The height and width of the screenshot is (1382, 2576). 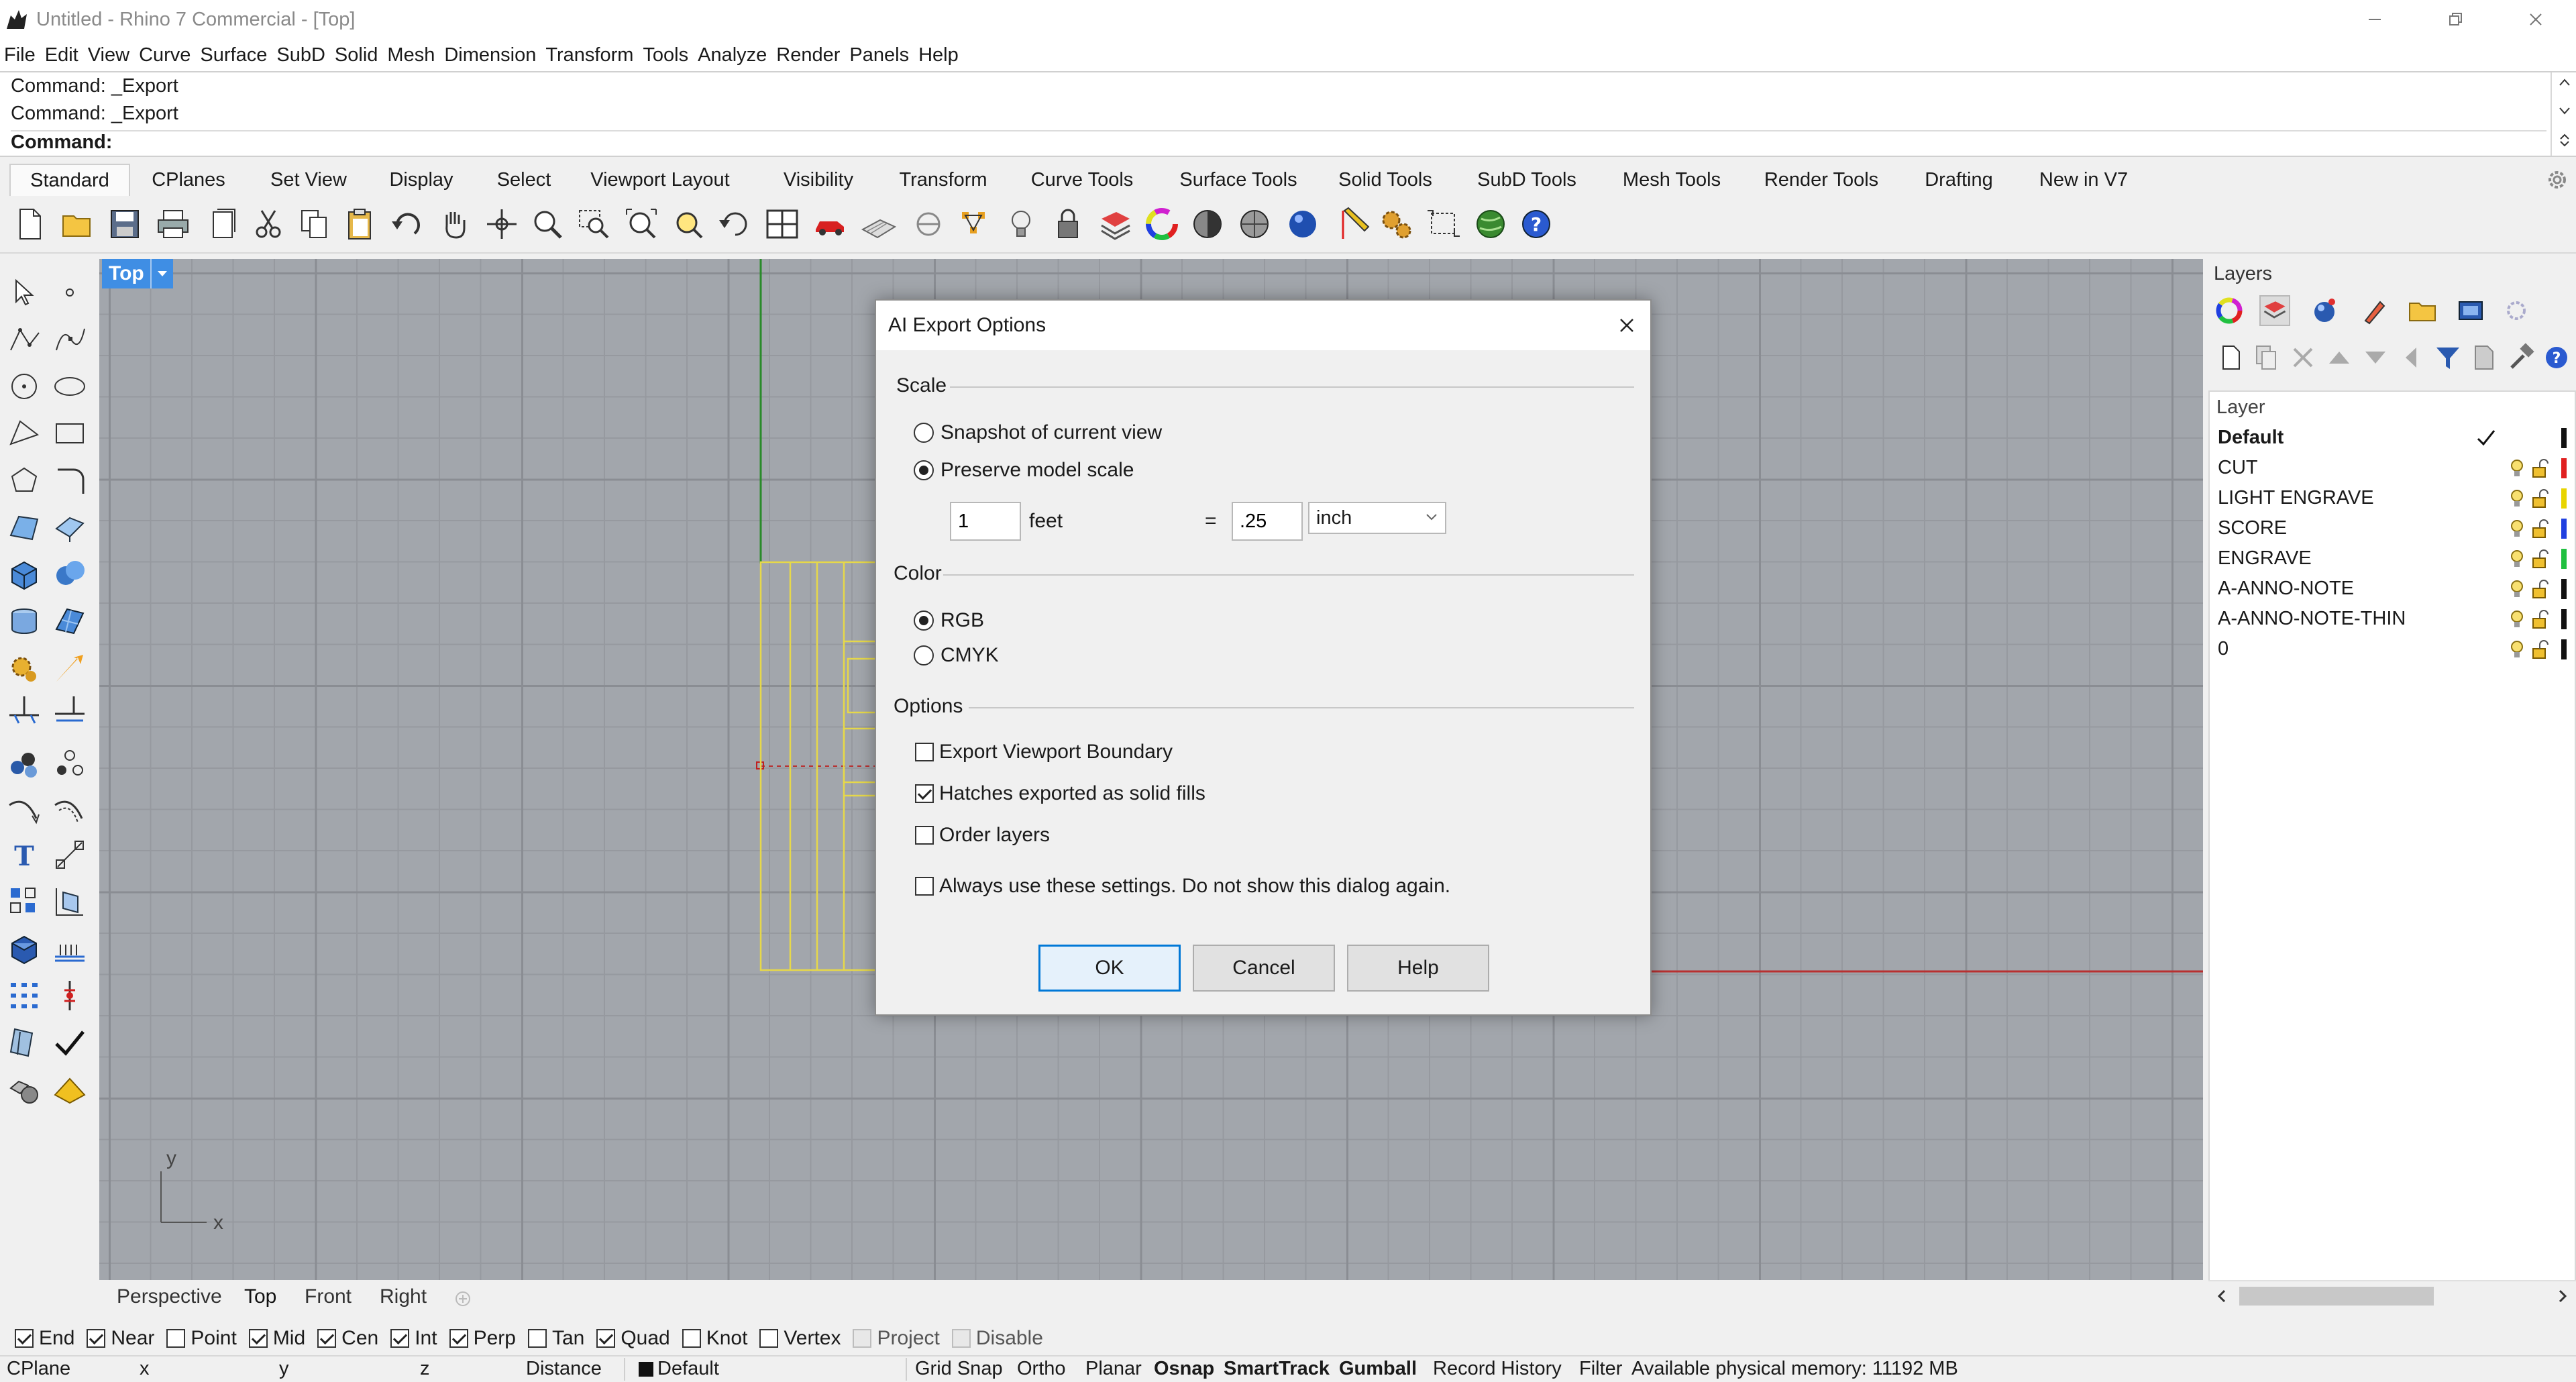 What do you see at coordinates (188, 180) in the screenshot?
I see `tab-cplanes: CPlanes` at bounding box center [188, 180].